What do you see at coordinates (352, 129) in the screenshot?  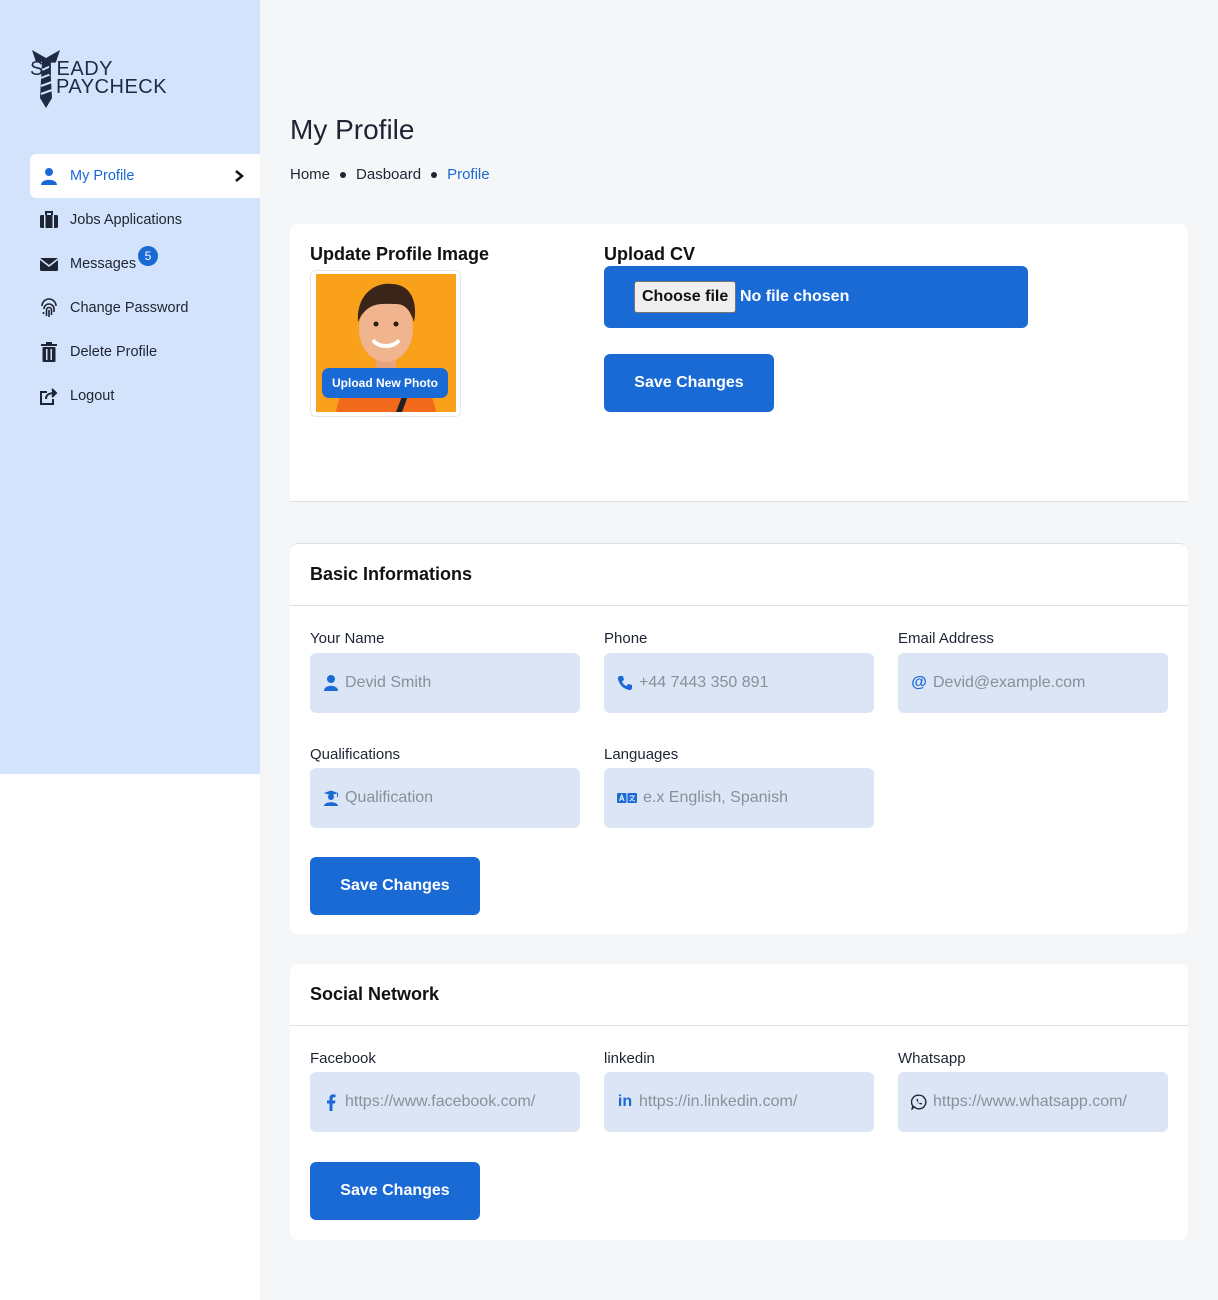 I see `page-title: My Profile` at bounding box center [352, 129].